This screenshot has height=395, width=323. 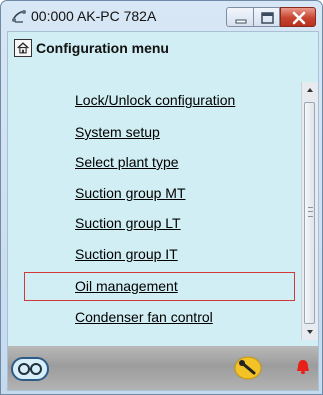 I want to click on window-title: 00:000 AK-PC 782A, so click(x=94, y=16).